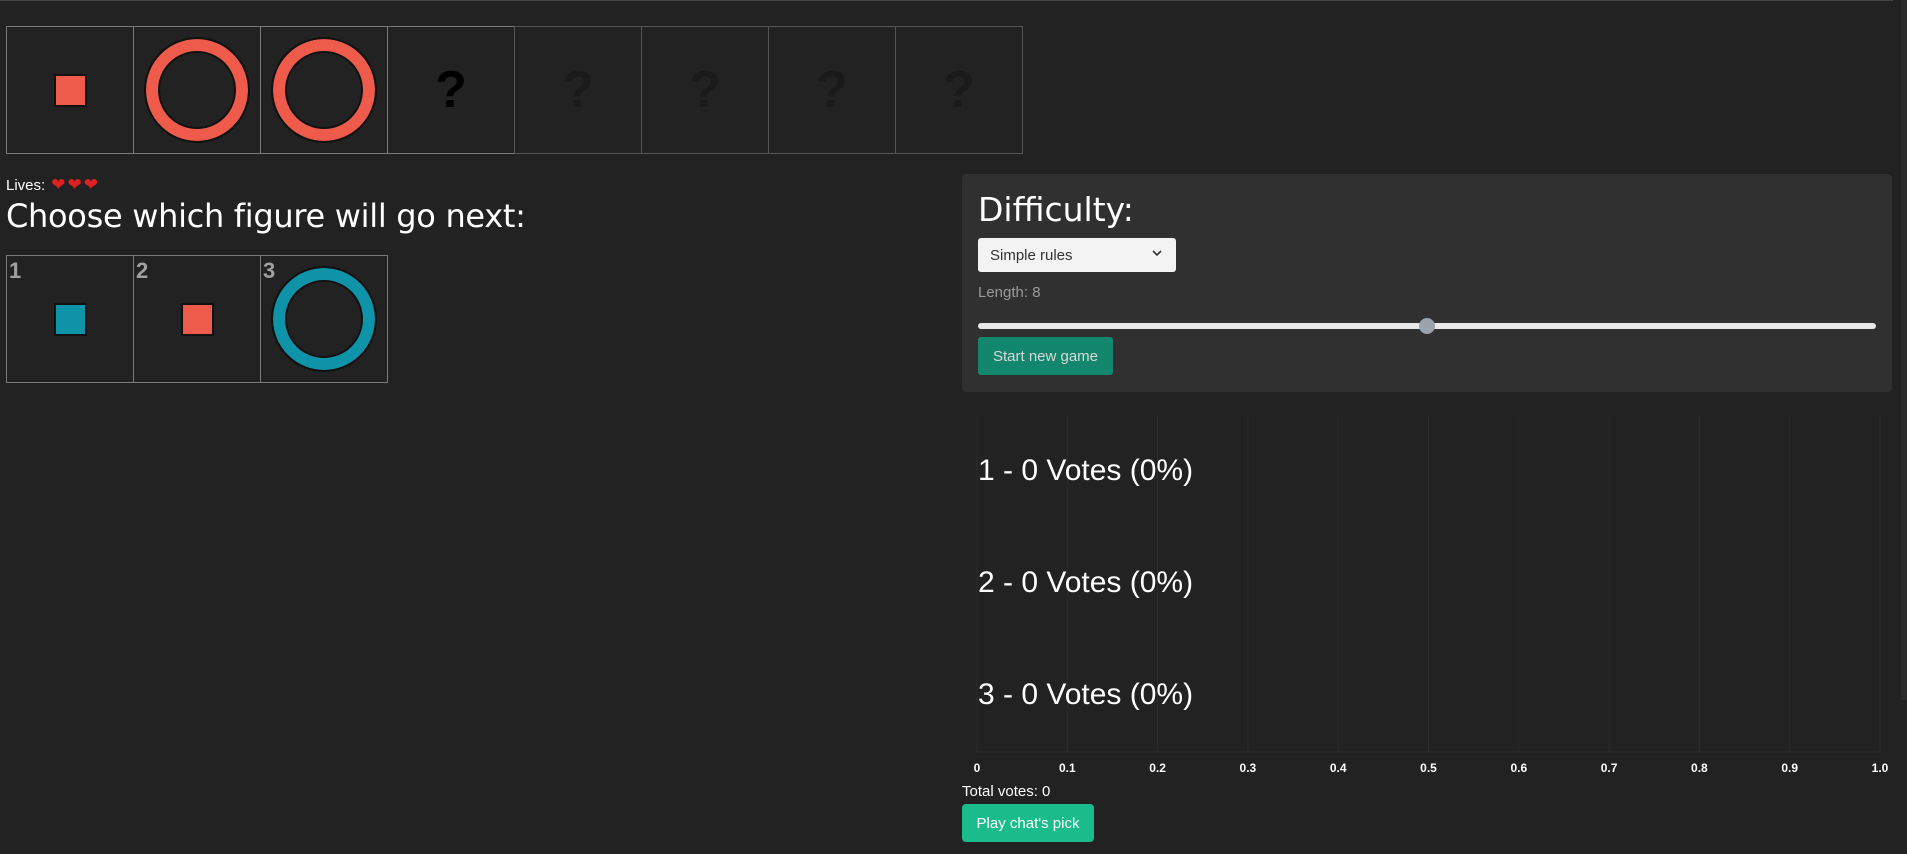 Image resolution: width=1907 pixels, height=854 pixels. Describe the element at coordinates (1699, 768) in the screenshot. I see `x-tick-label: 0.8` at that location.